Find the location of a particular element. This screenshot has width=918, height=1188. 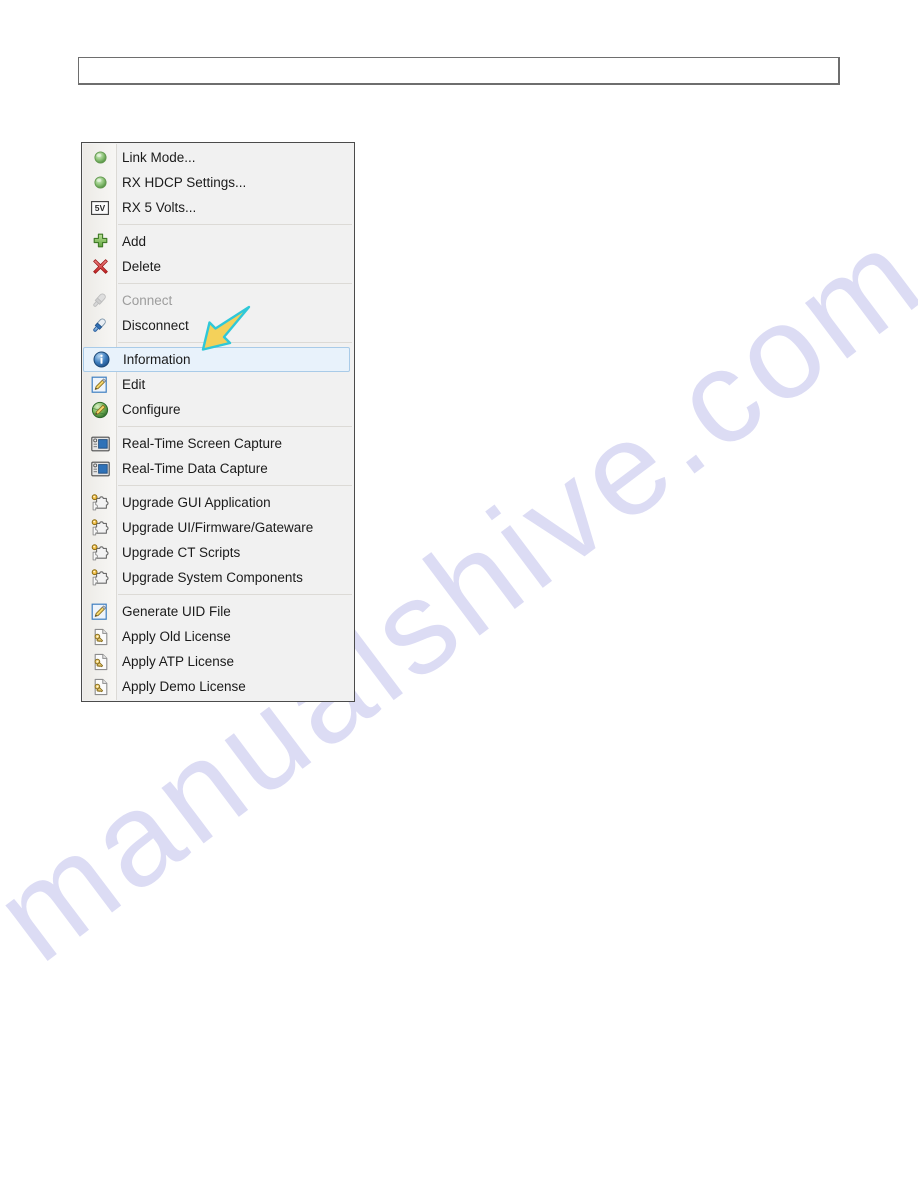

menu-item-apply-demo-license: Apply Demo License is located at coordinates (218, 686).